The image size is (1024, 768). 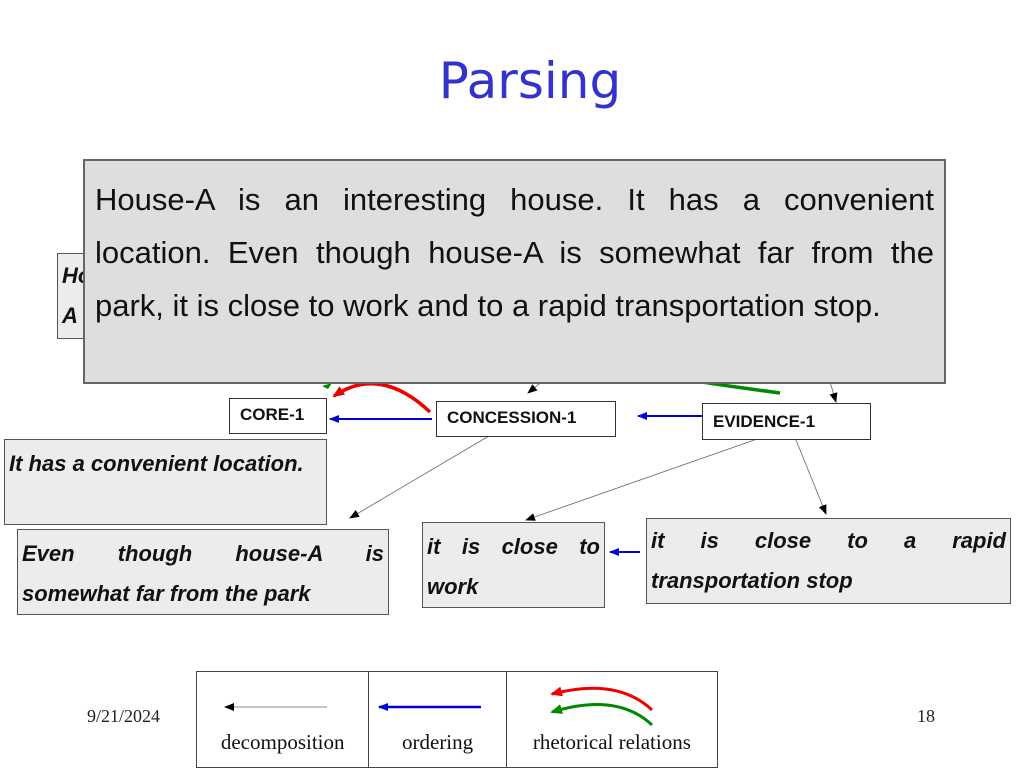 I want to click on legend-label-rhetorical: rhetorical relations, so click(x=611, y=742).